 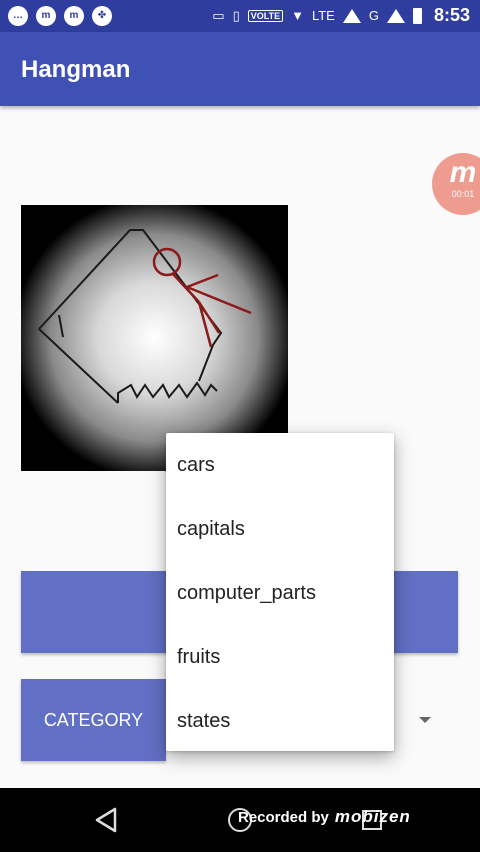 What do you see at coordinates (236, 15) in the screenshot?
I see `vibrate-icon: ▯` at bounding box center [236, 15].